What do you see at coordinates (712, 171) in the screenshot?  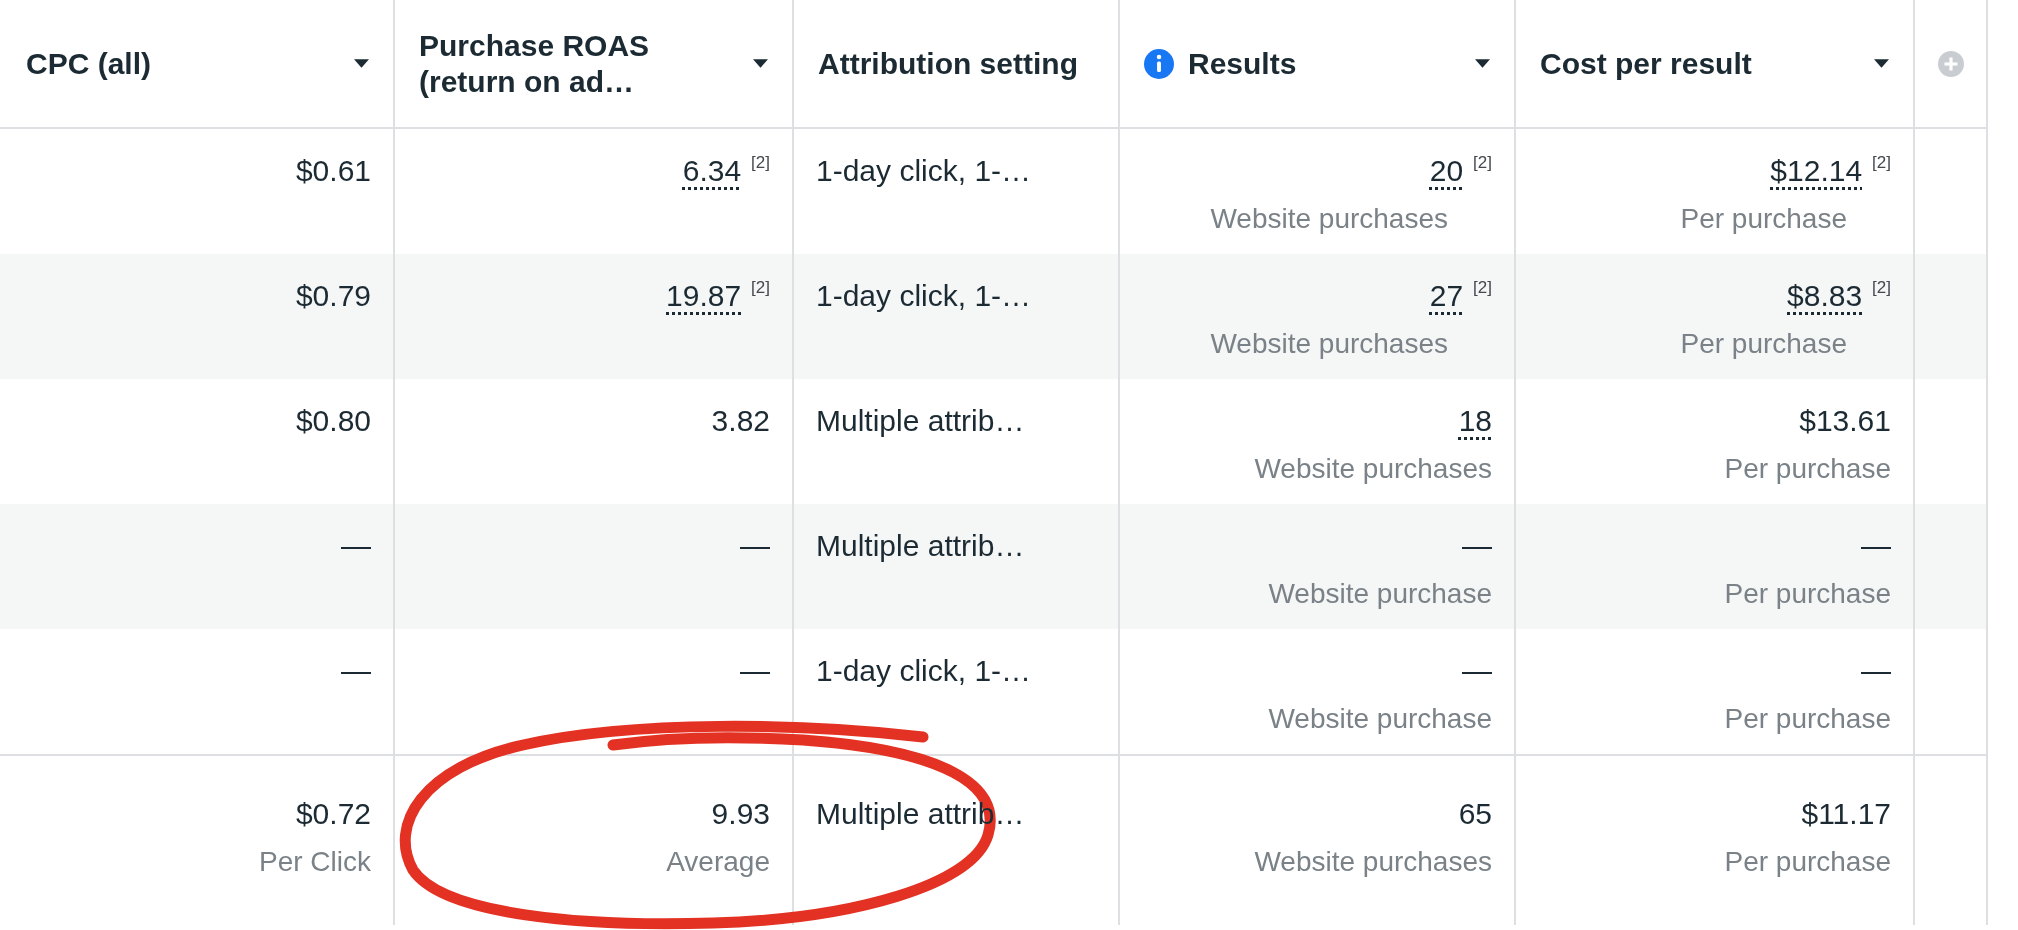 I see `table-cell-value: 6.34` at bounding box center [712, 171].